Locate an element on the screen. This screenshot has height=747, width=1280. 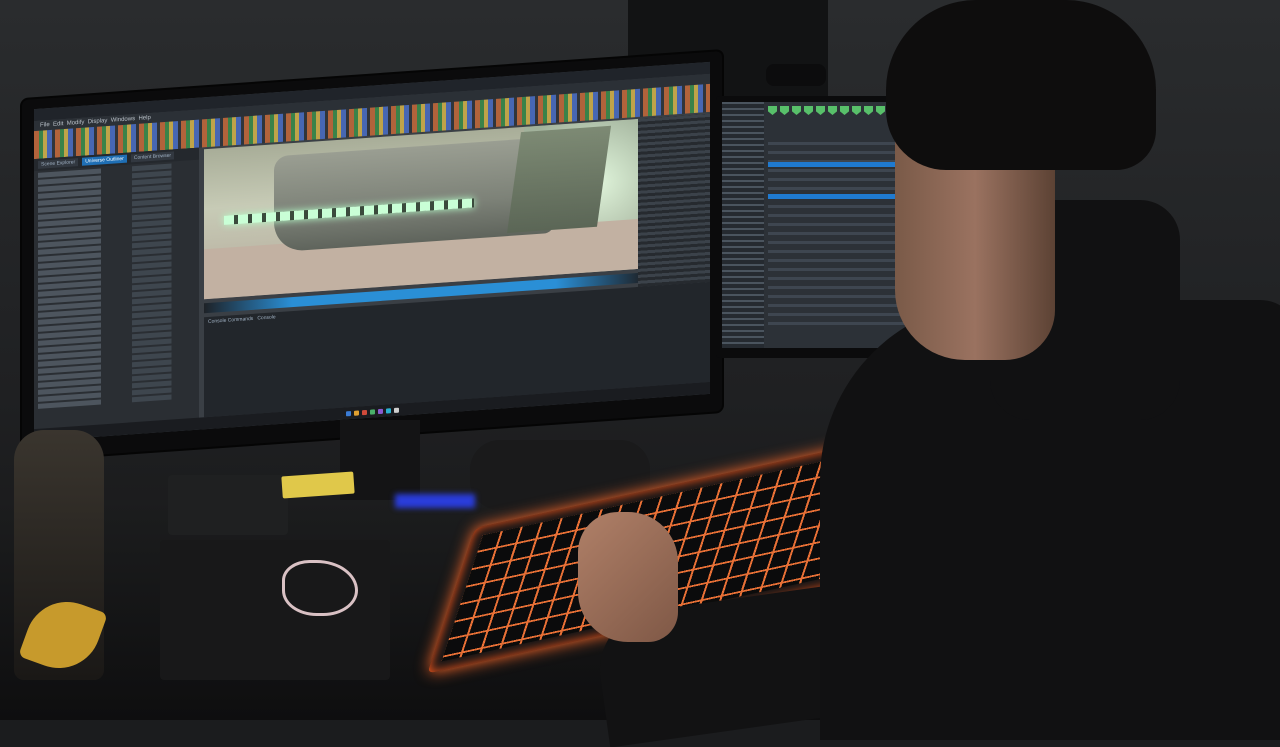
menu-item: Edit is located at coordinates (58, 124).